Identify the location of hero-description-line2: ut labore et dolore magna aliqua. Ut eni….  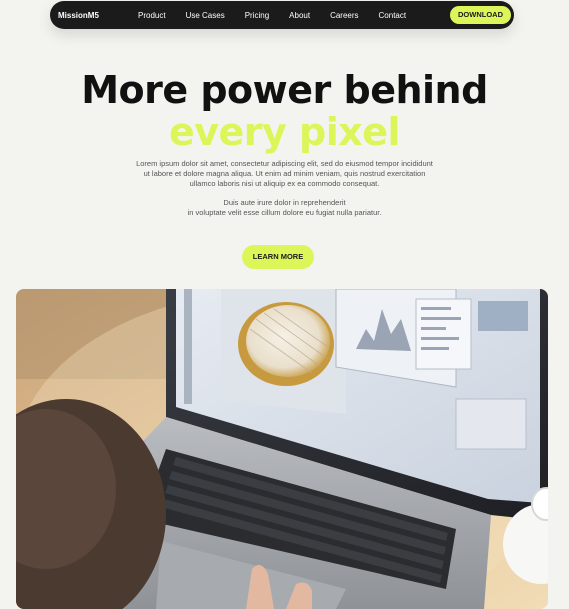
(284, 173).